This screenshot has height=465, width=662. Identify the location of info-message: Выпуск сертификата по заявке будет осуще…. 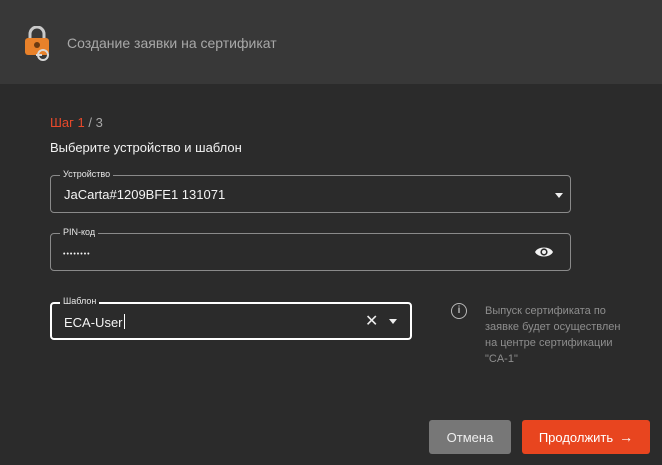
(553, 335).